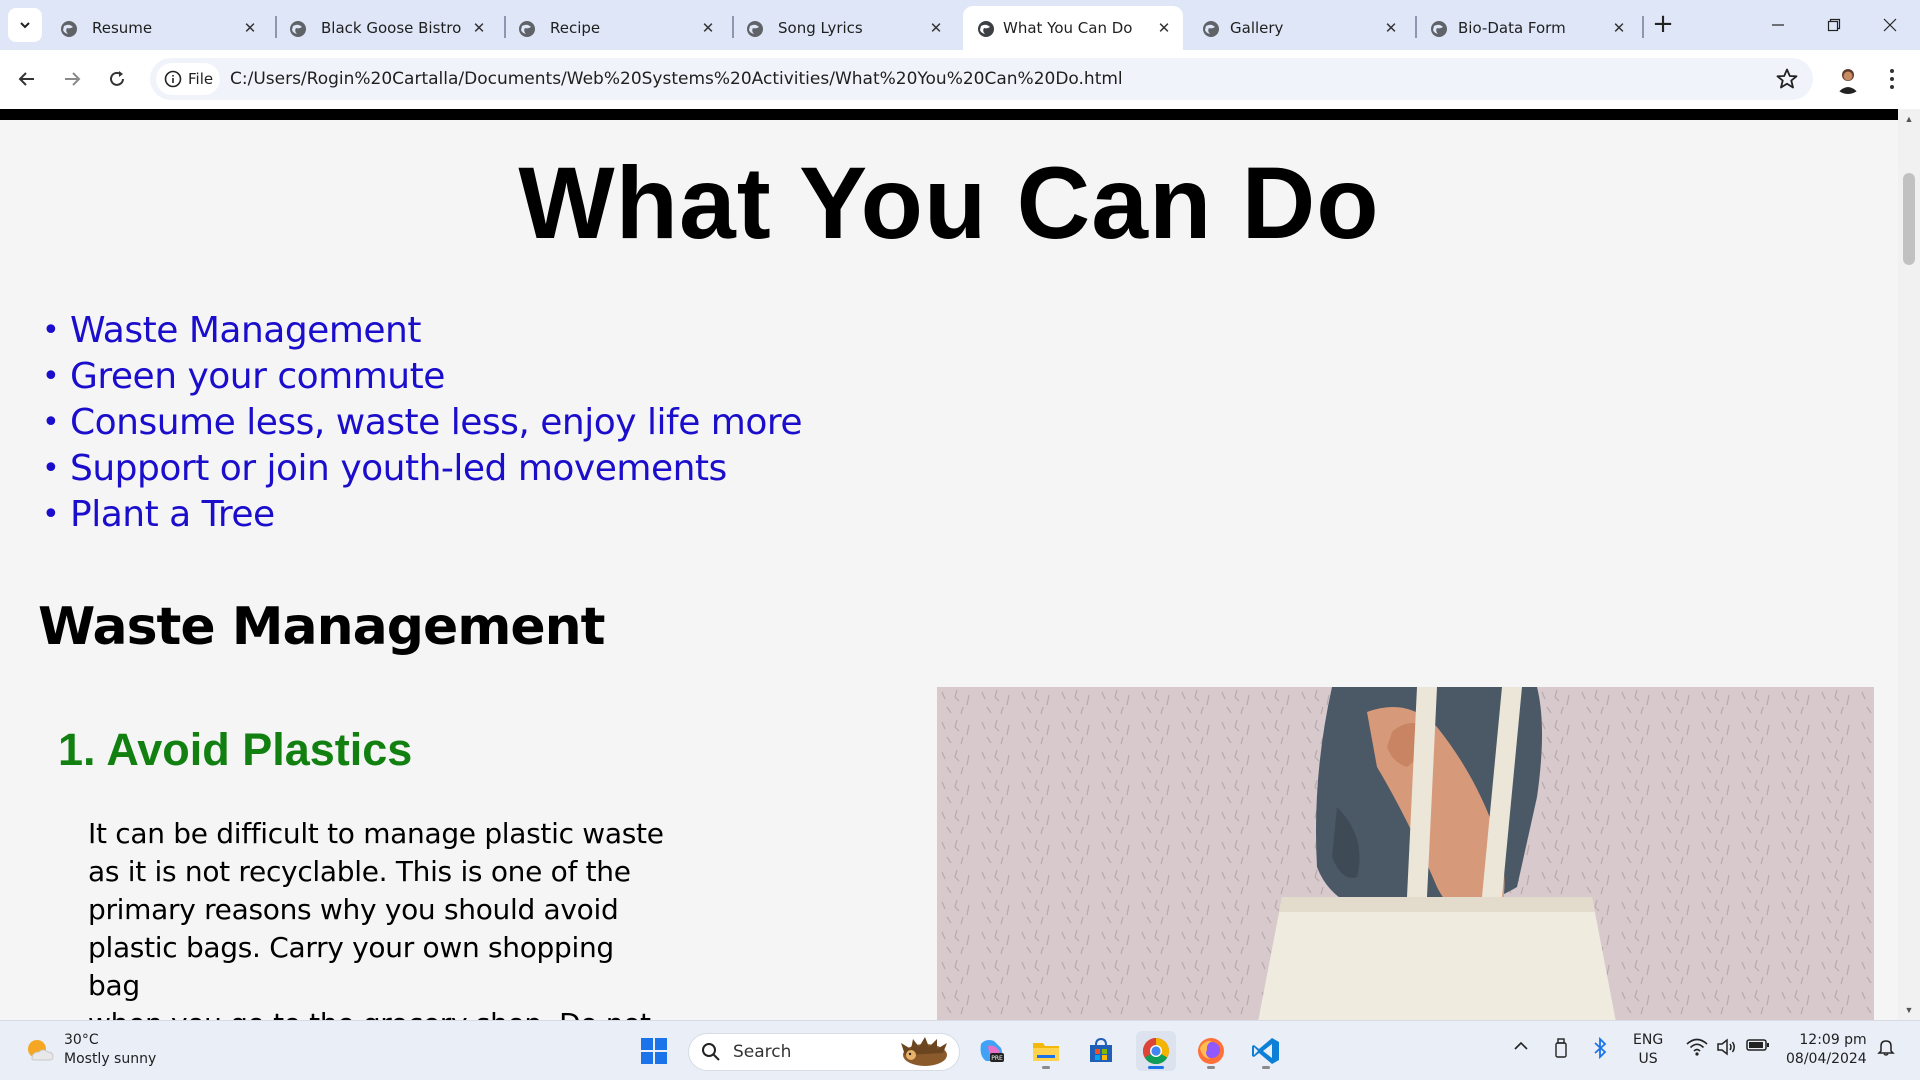  I want to click on taskbar-app-vscode, so click(1266, 1051).